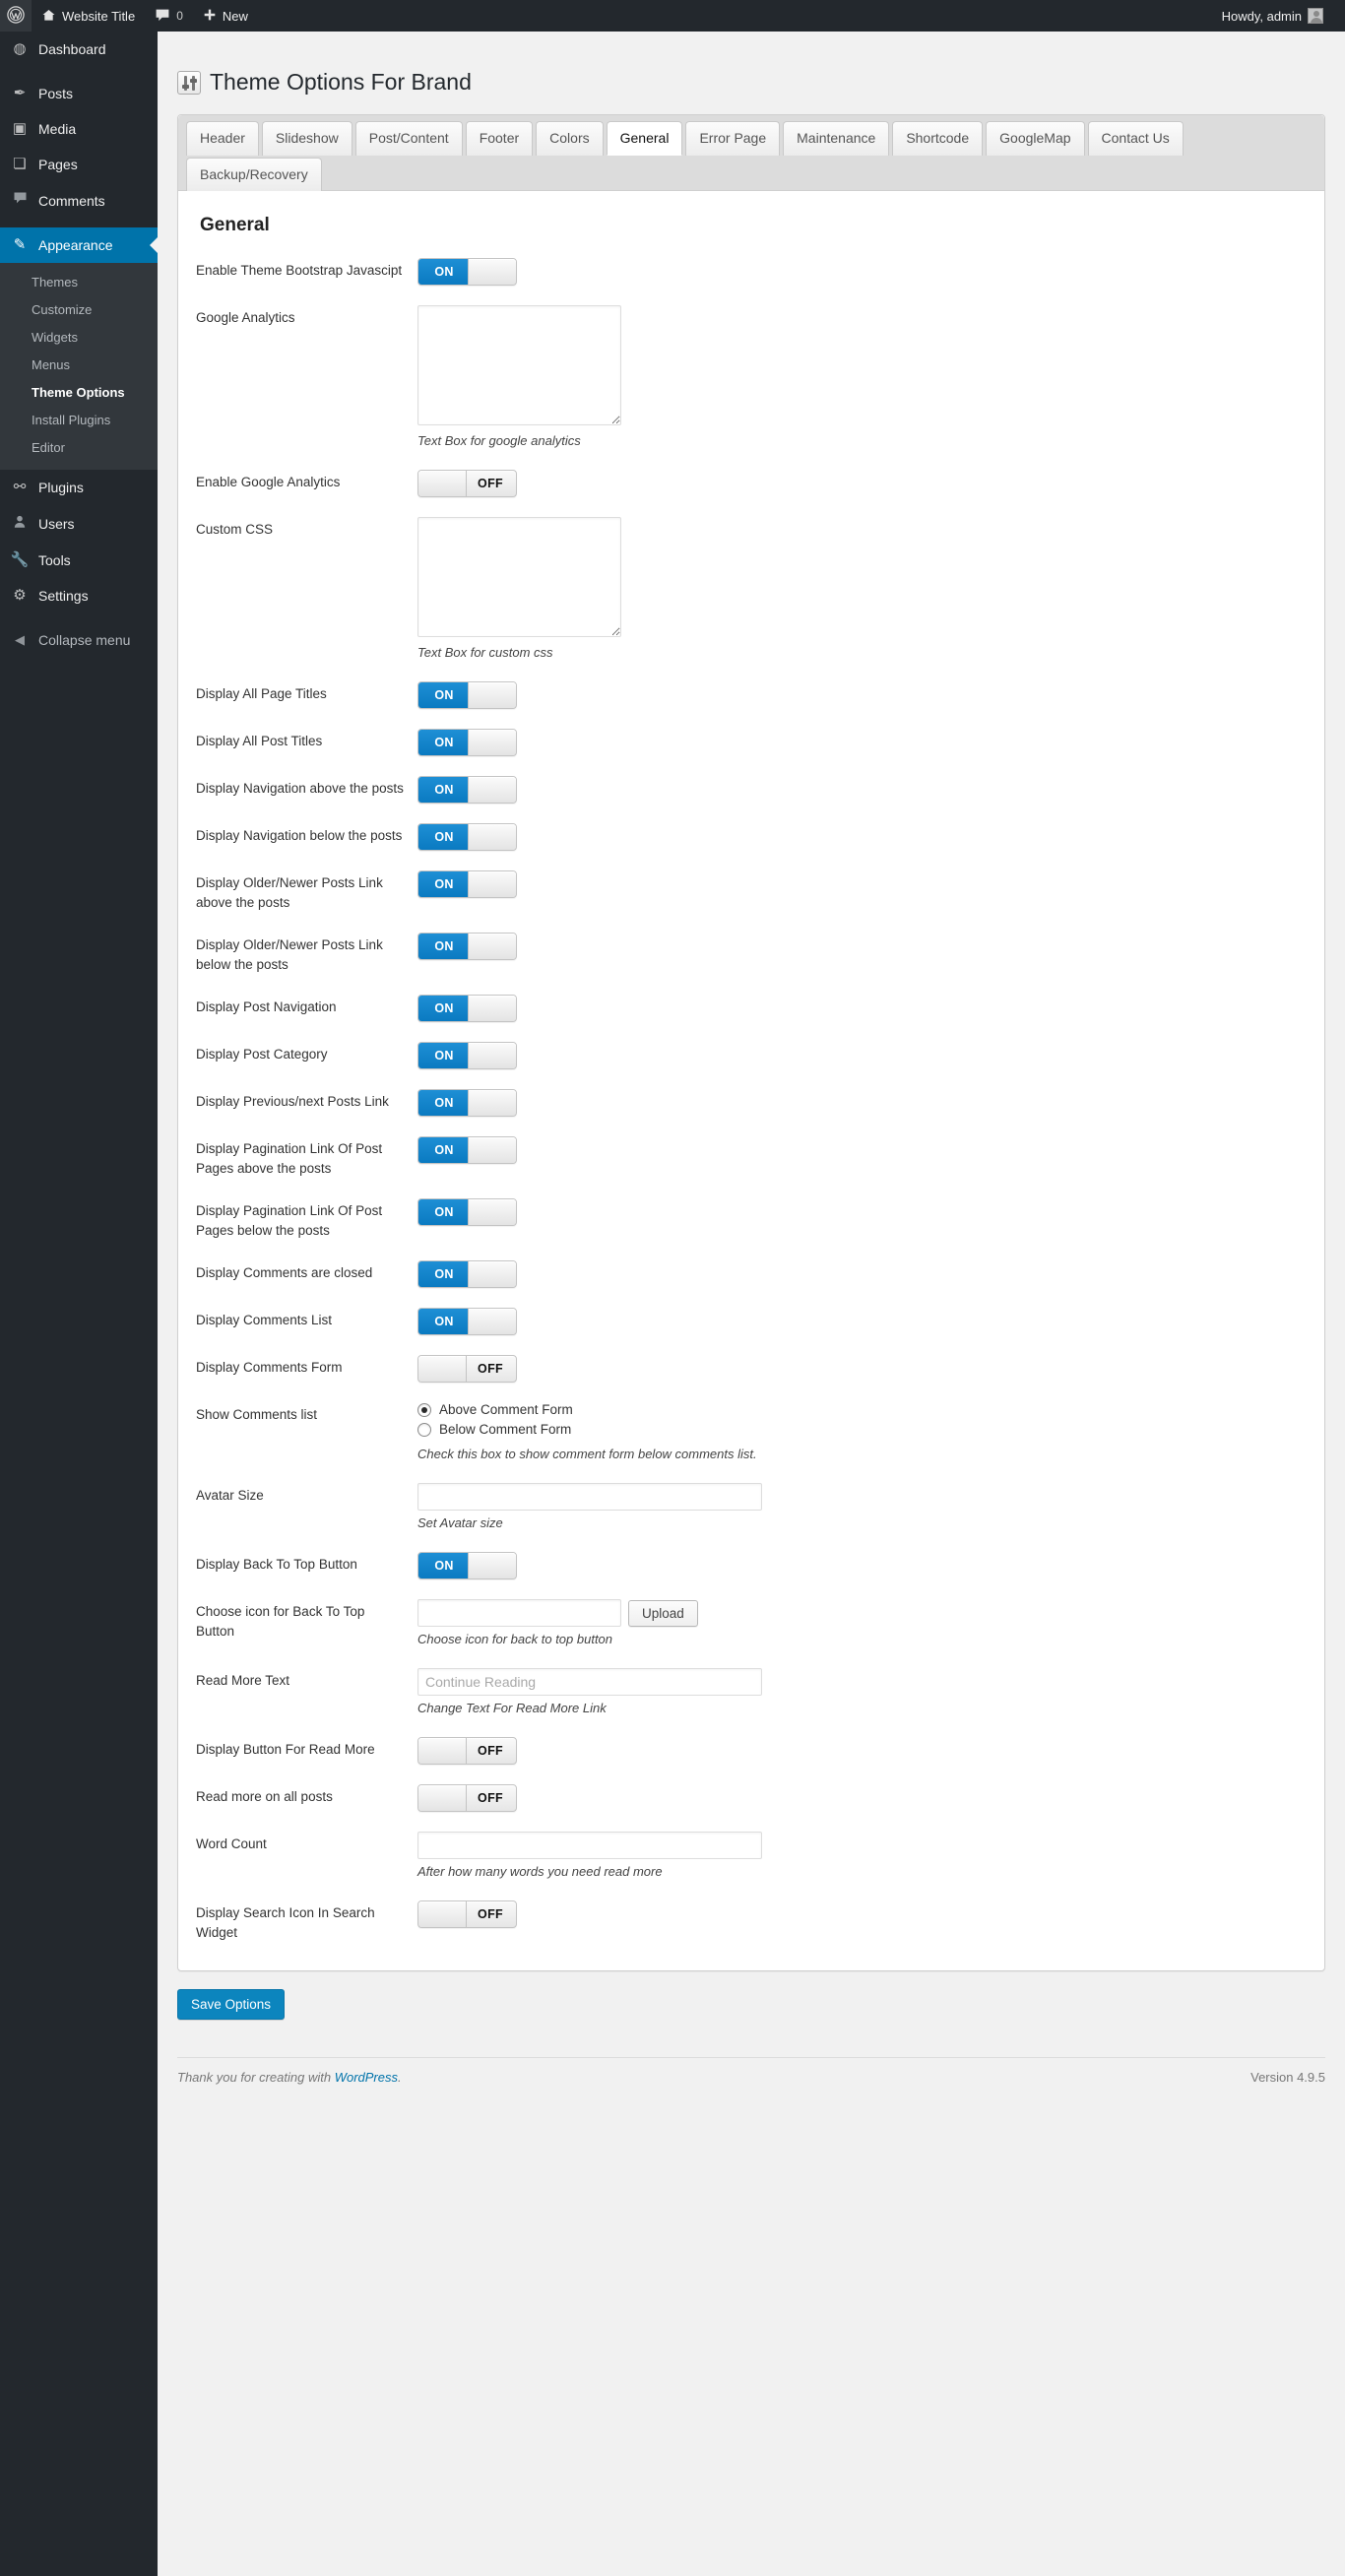 The width and height of the screenshot is (1345, 2576). I want to click on option-label: Display Search Icon In Search Widget, so click(285, 1922).